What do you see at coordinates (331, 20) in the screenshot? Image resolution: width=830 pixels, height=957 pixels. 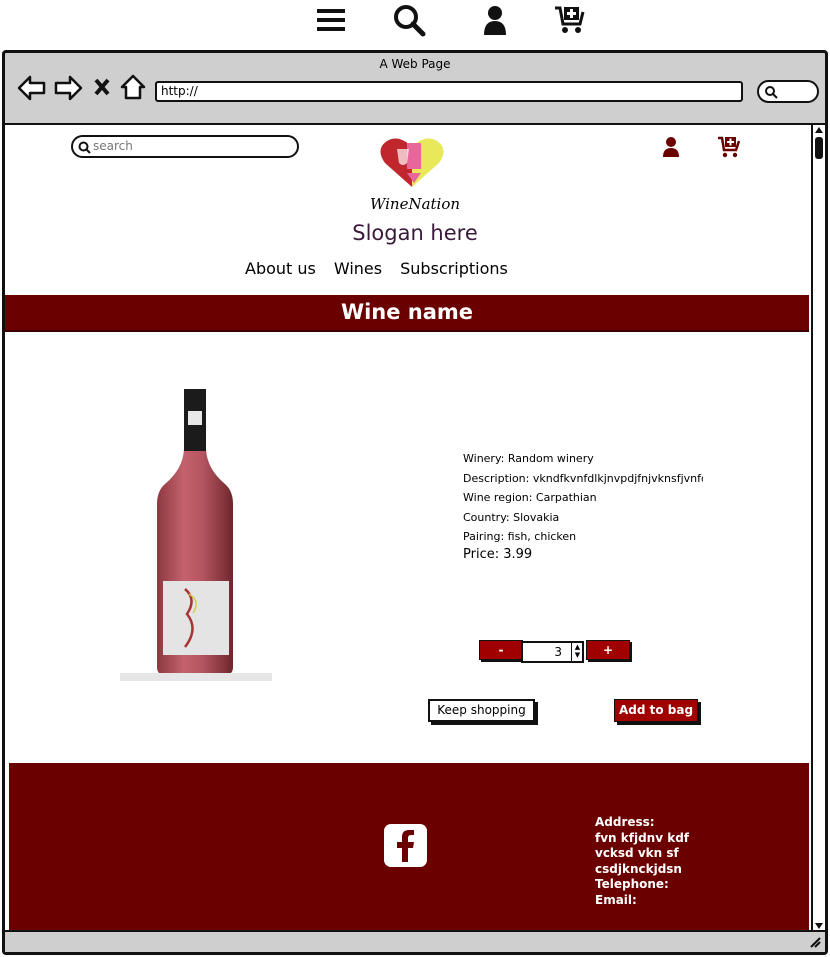 I see `menu-icon` at bounding box center [331, 20].